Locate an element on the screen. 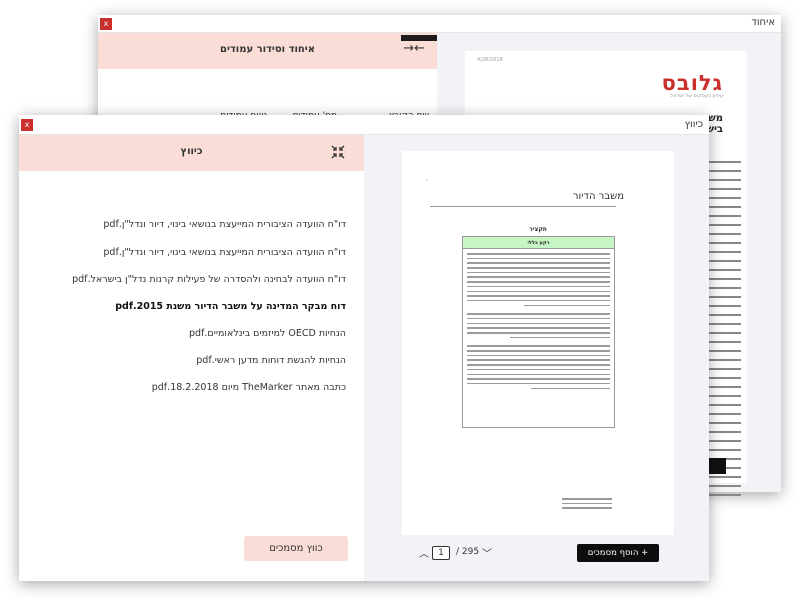 The height and width of the screenshot is (601, 798). chevron-up-icon: ︿ is located at coordinates (424, 552).